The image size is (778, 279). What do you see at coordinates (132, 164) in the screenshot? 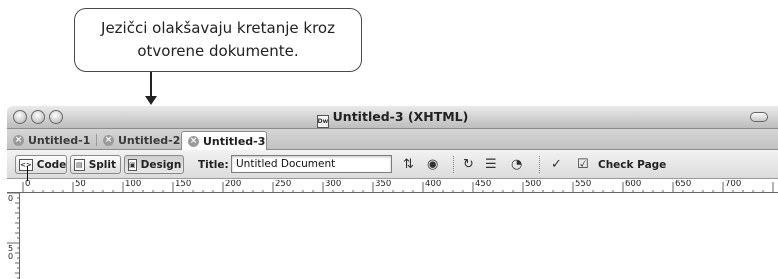
I see `design-icon: ▣` at bounding box center [132, 164].